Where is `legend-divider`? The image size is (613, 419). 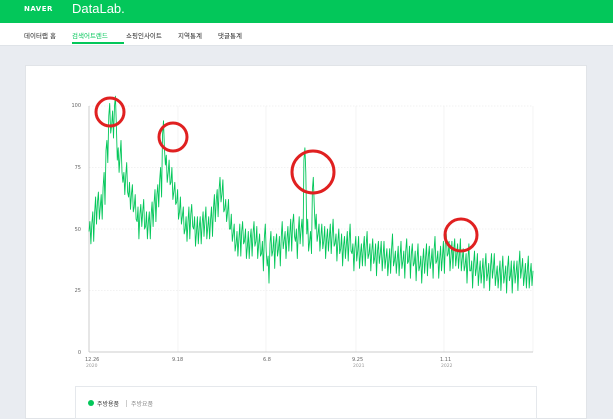
legend-divider is located at coordinates (126, 403).